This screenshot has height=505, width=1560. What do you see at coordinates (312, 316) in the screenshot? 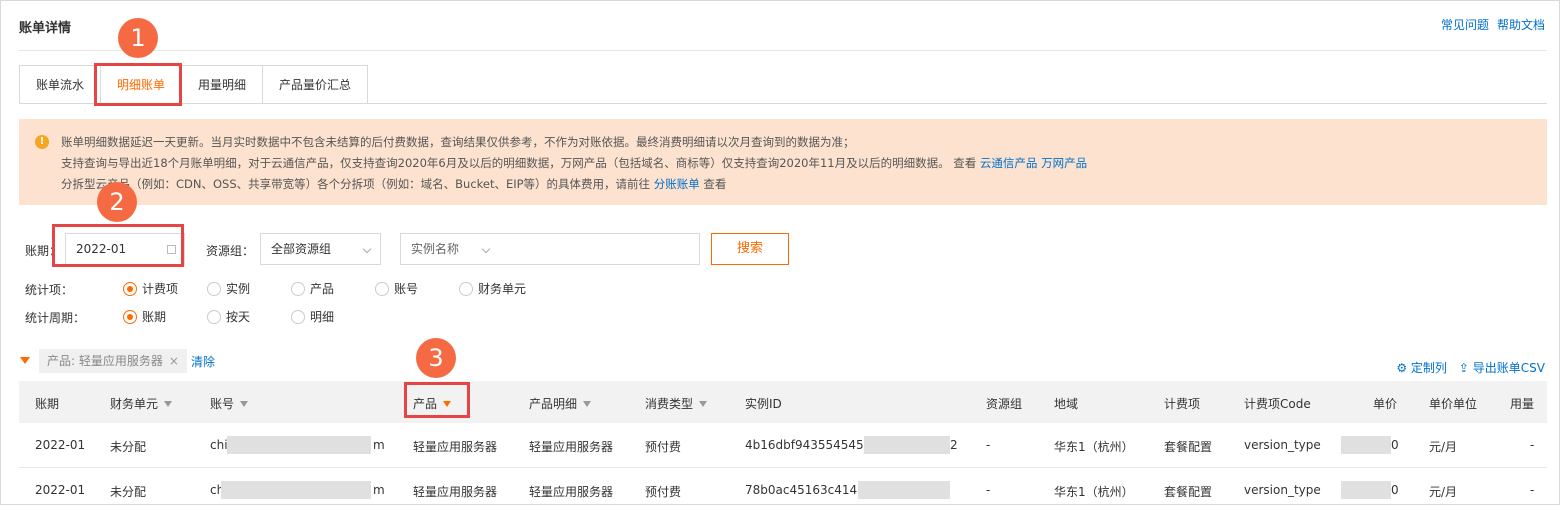
I see `radio-detail: 明细` at bounding box center [312, 316].